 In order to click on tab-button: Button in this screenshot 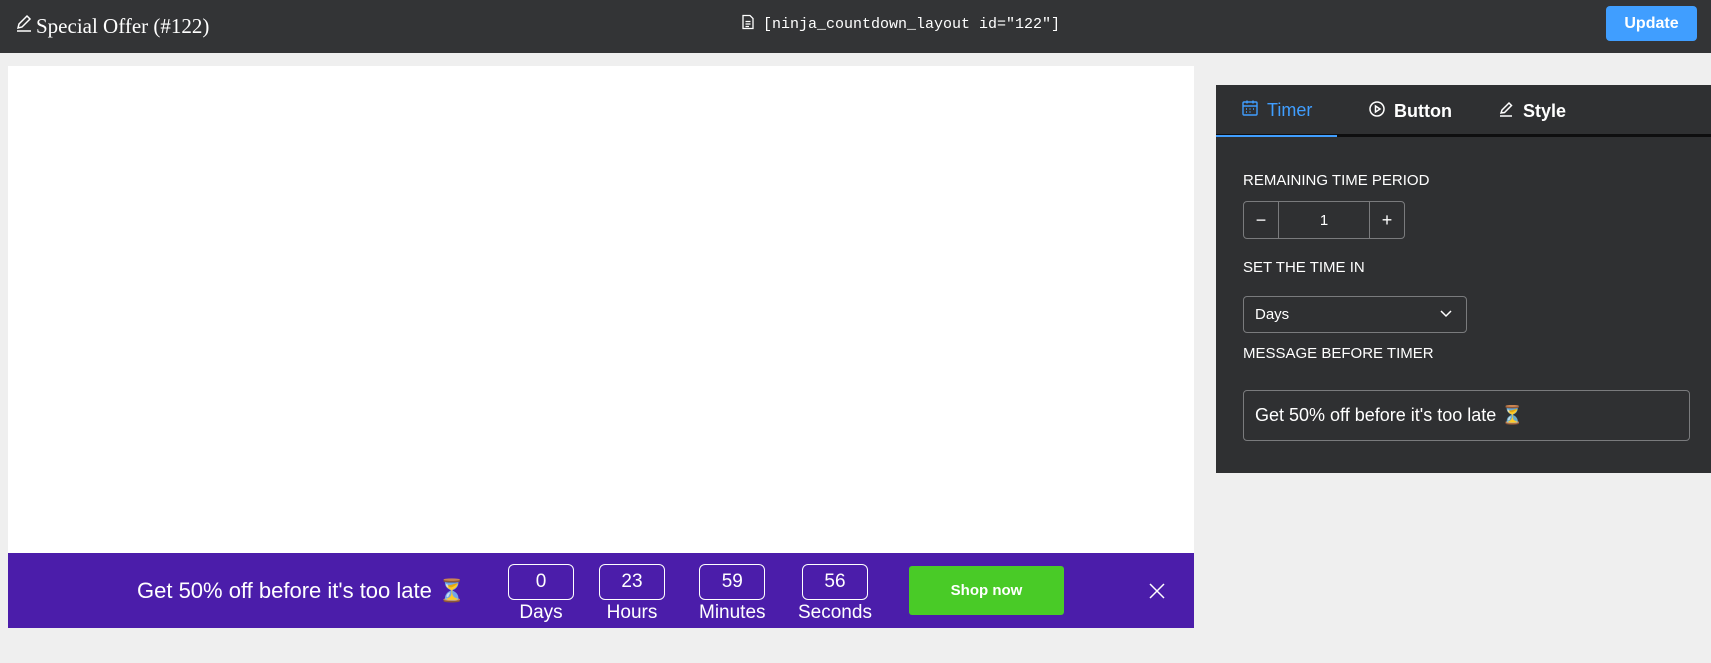, I will do `click(1410, 111)`.